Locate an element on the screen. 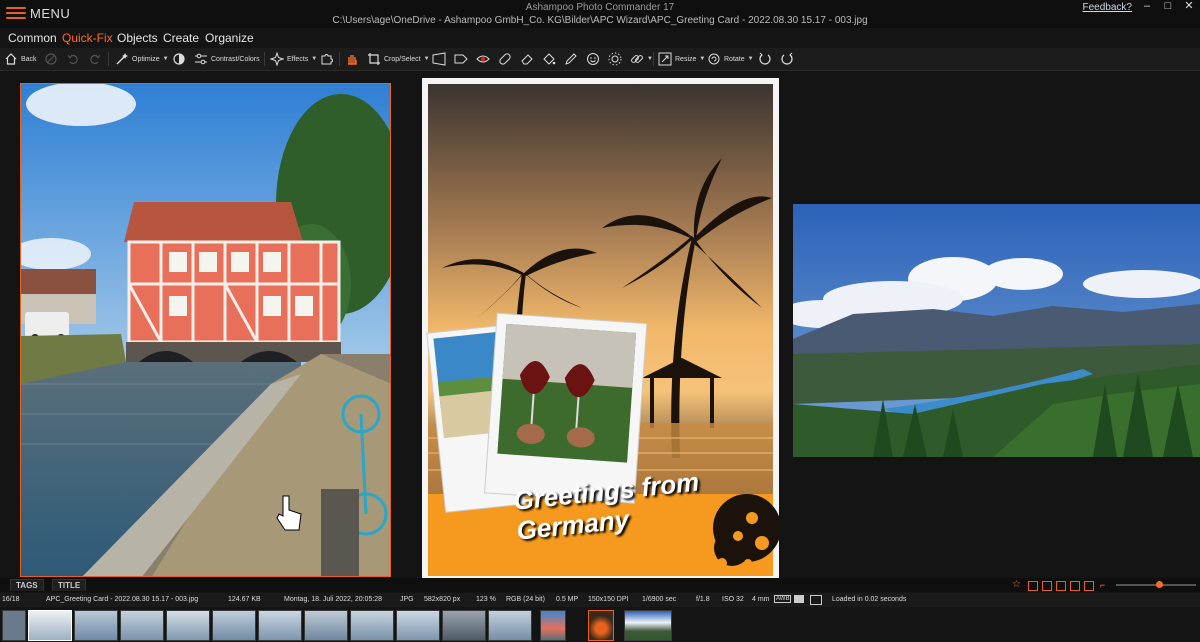  clone-button: ▼ is located at coordinates (641, 59).